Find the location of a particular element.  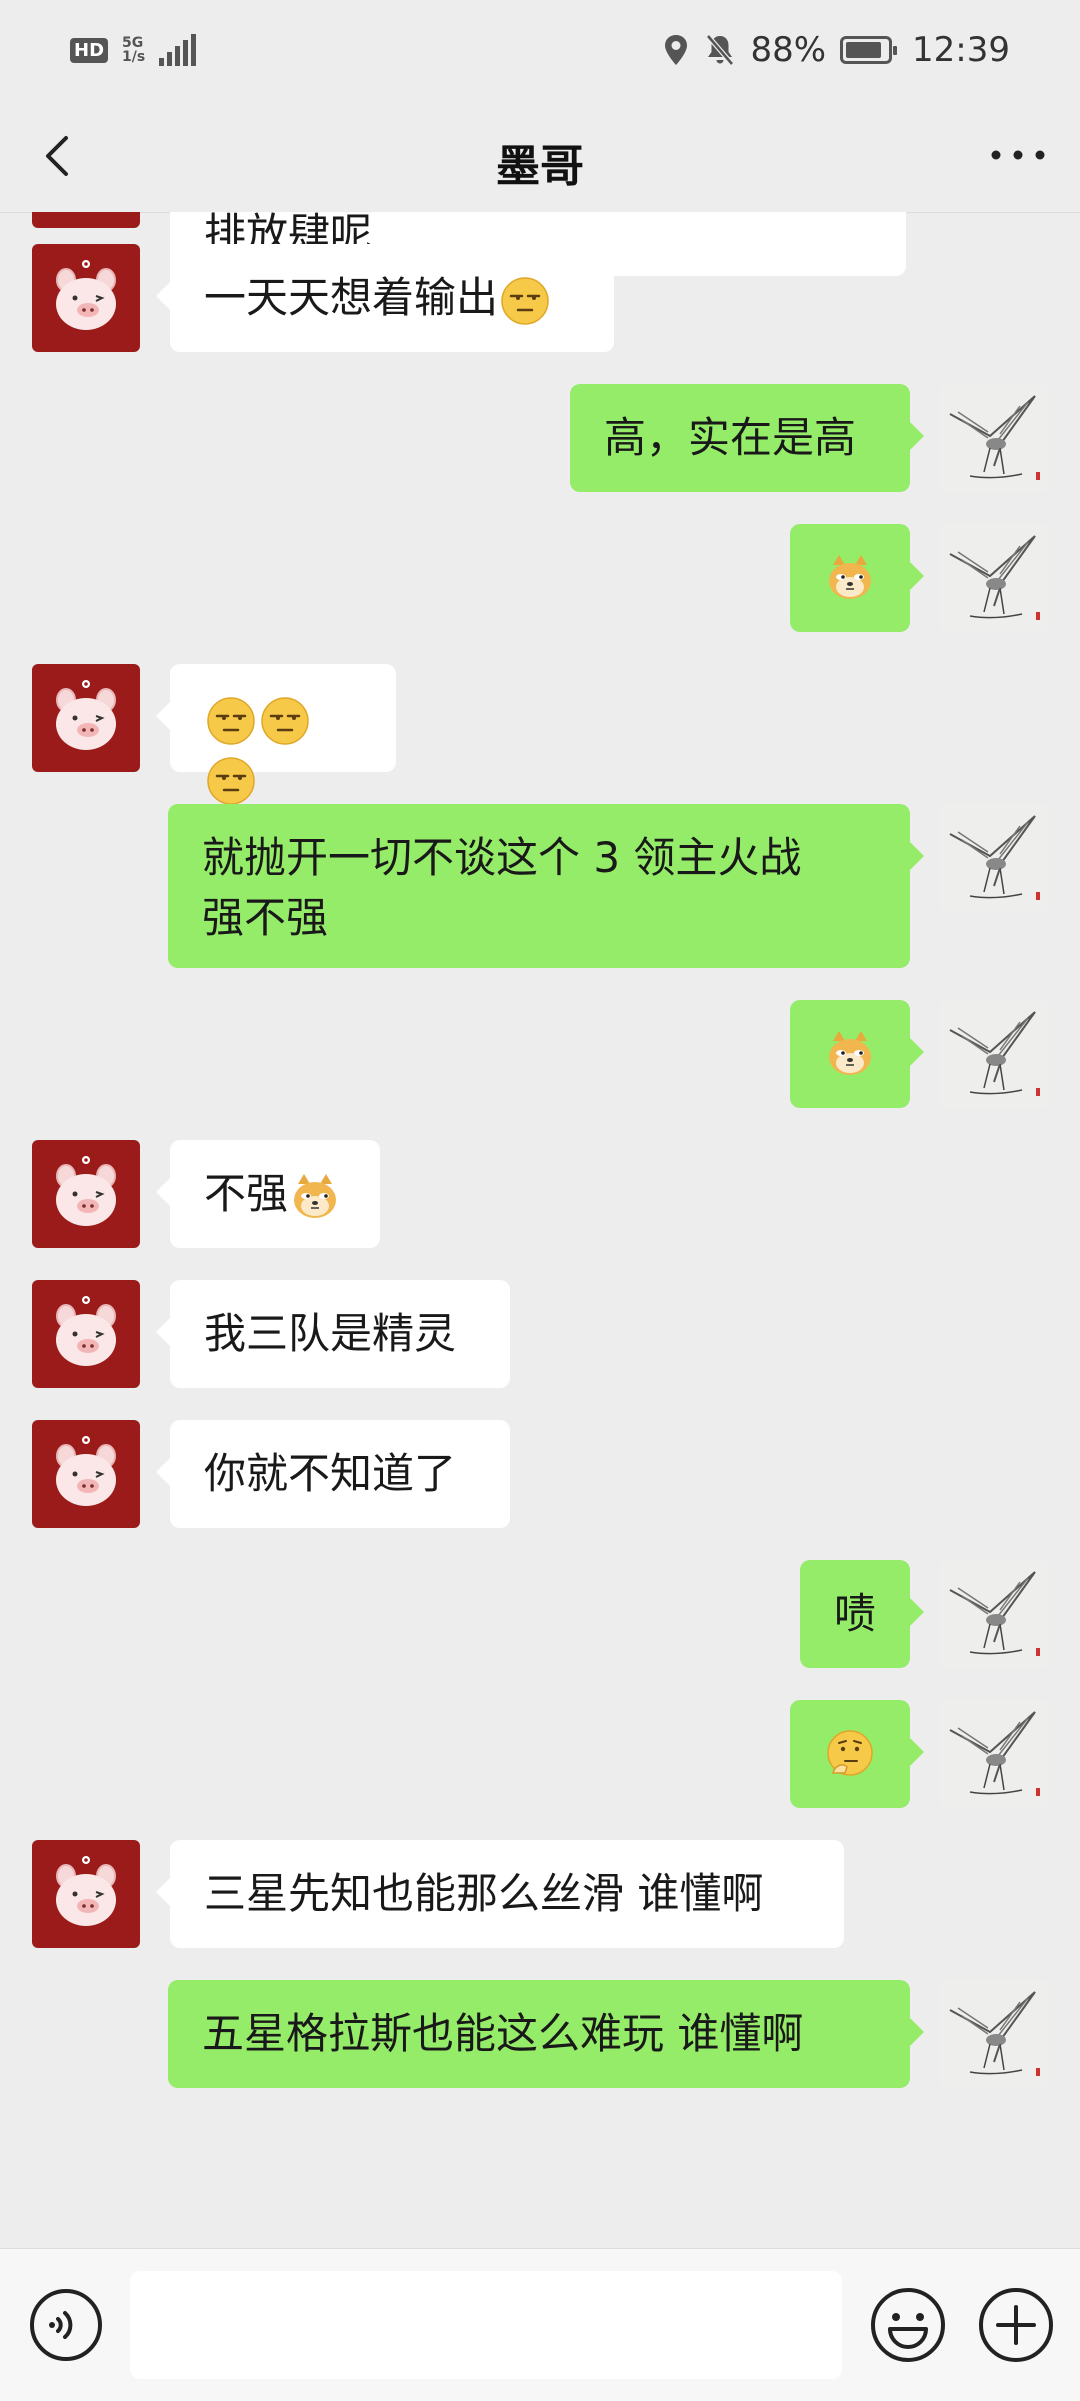

network-indicator: 5G 1/s is located at coordinates (133, 50).